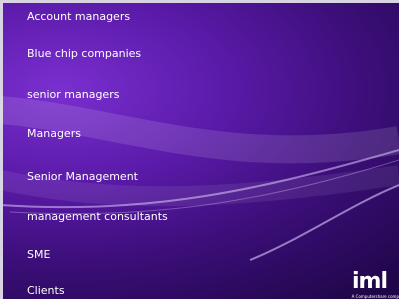 Image resolution: width=399 pixels, height=299 pixels. I want to click on list-item-blue-chip-companies: Blue chip companies, so click(84, 53).